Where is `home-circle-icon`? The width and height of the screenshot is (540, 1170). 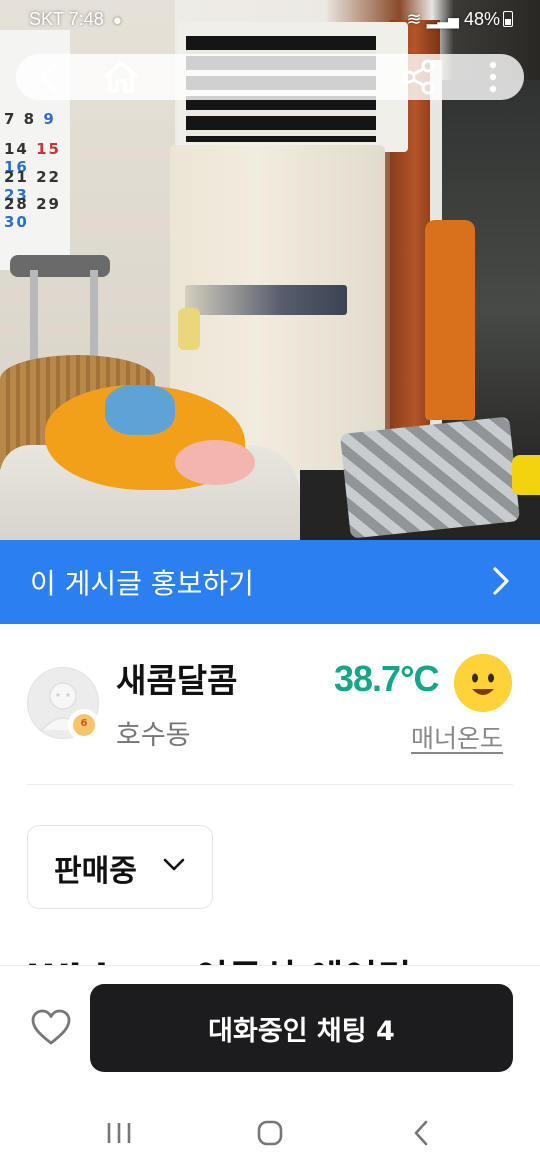 home-circle-icon is located at coordinates (270, 1133).